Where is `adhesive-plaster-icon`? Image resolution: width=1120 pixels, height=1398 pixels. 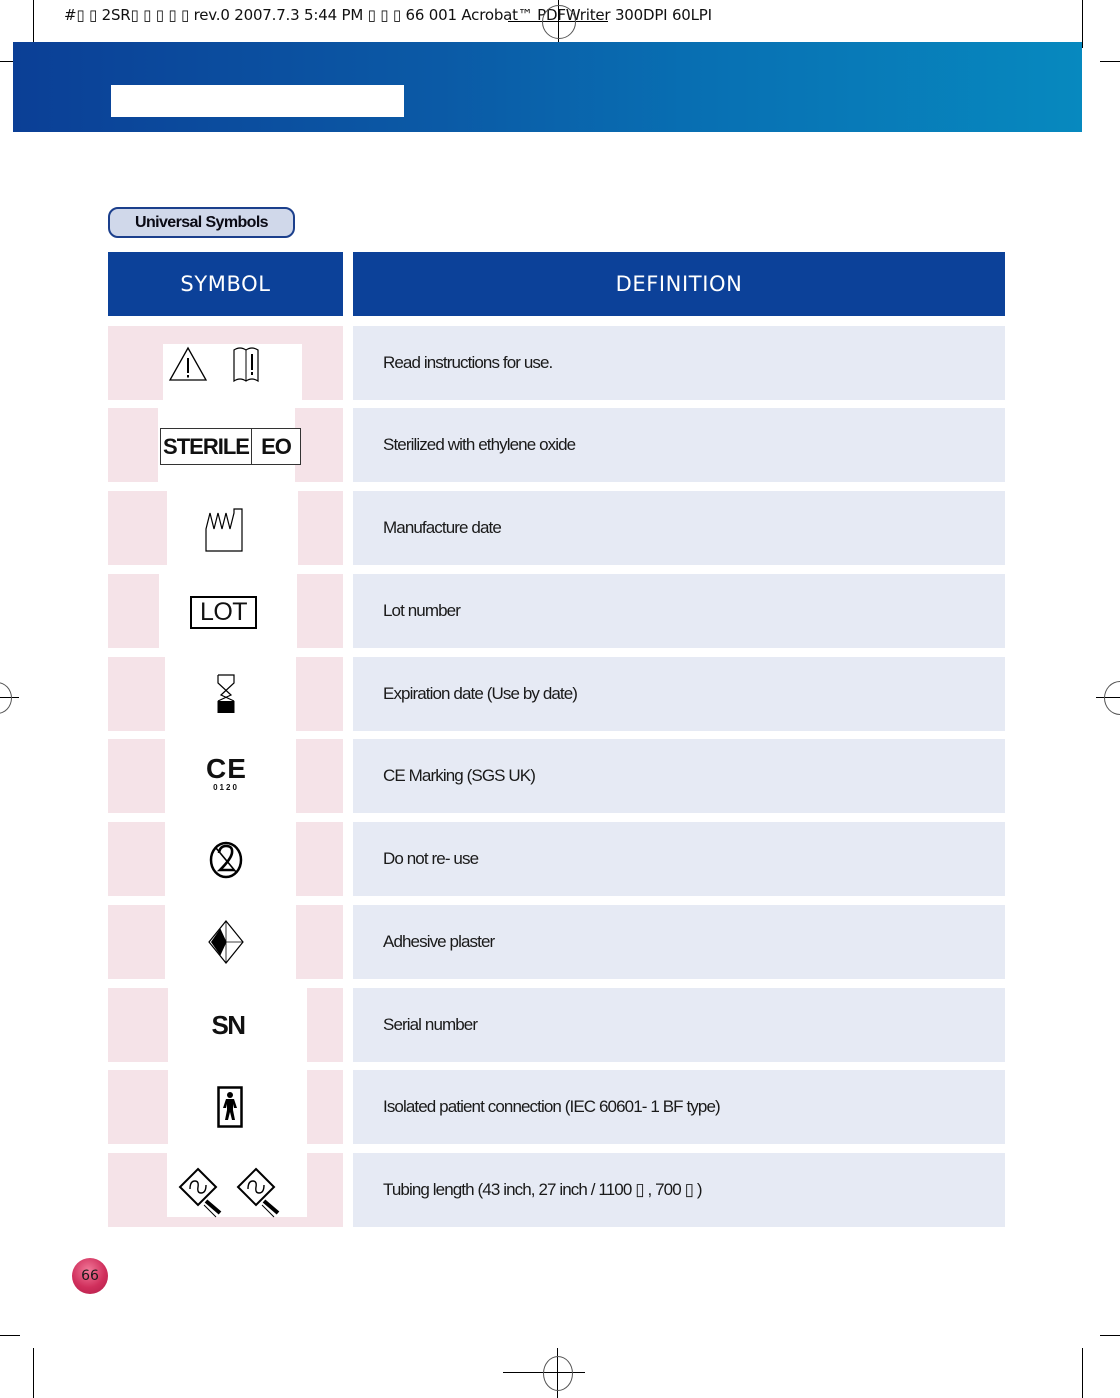 adhesive-plaster-icon is located at coordinates (226, 942).